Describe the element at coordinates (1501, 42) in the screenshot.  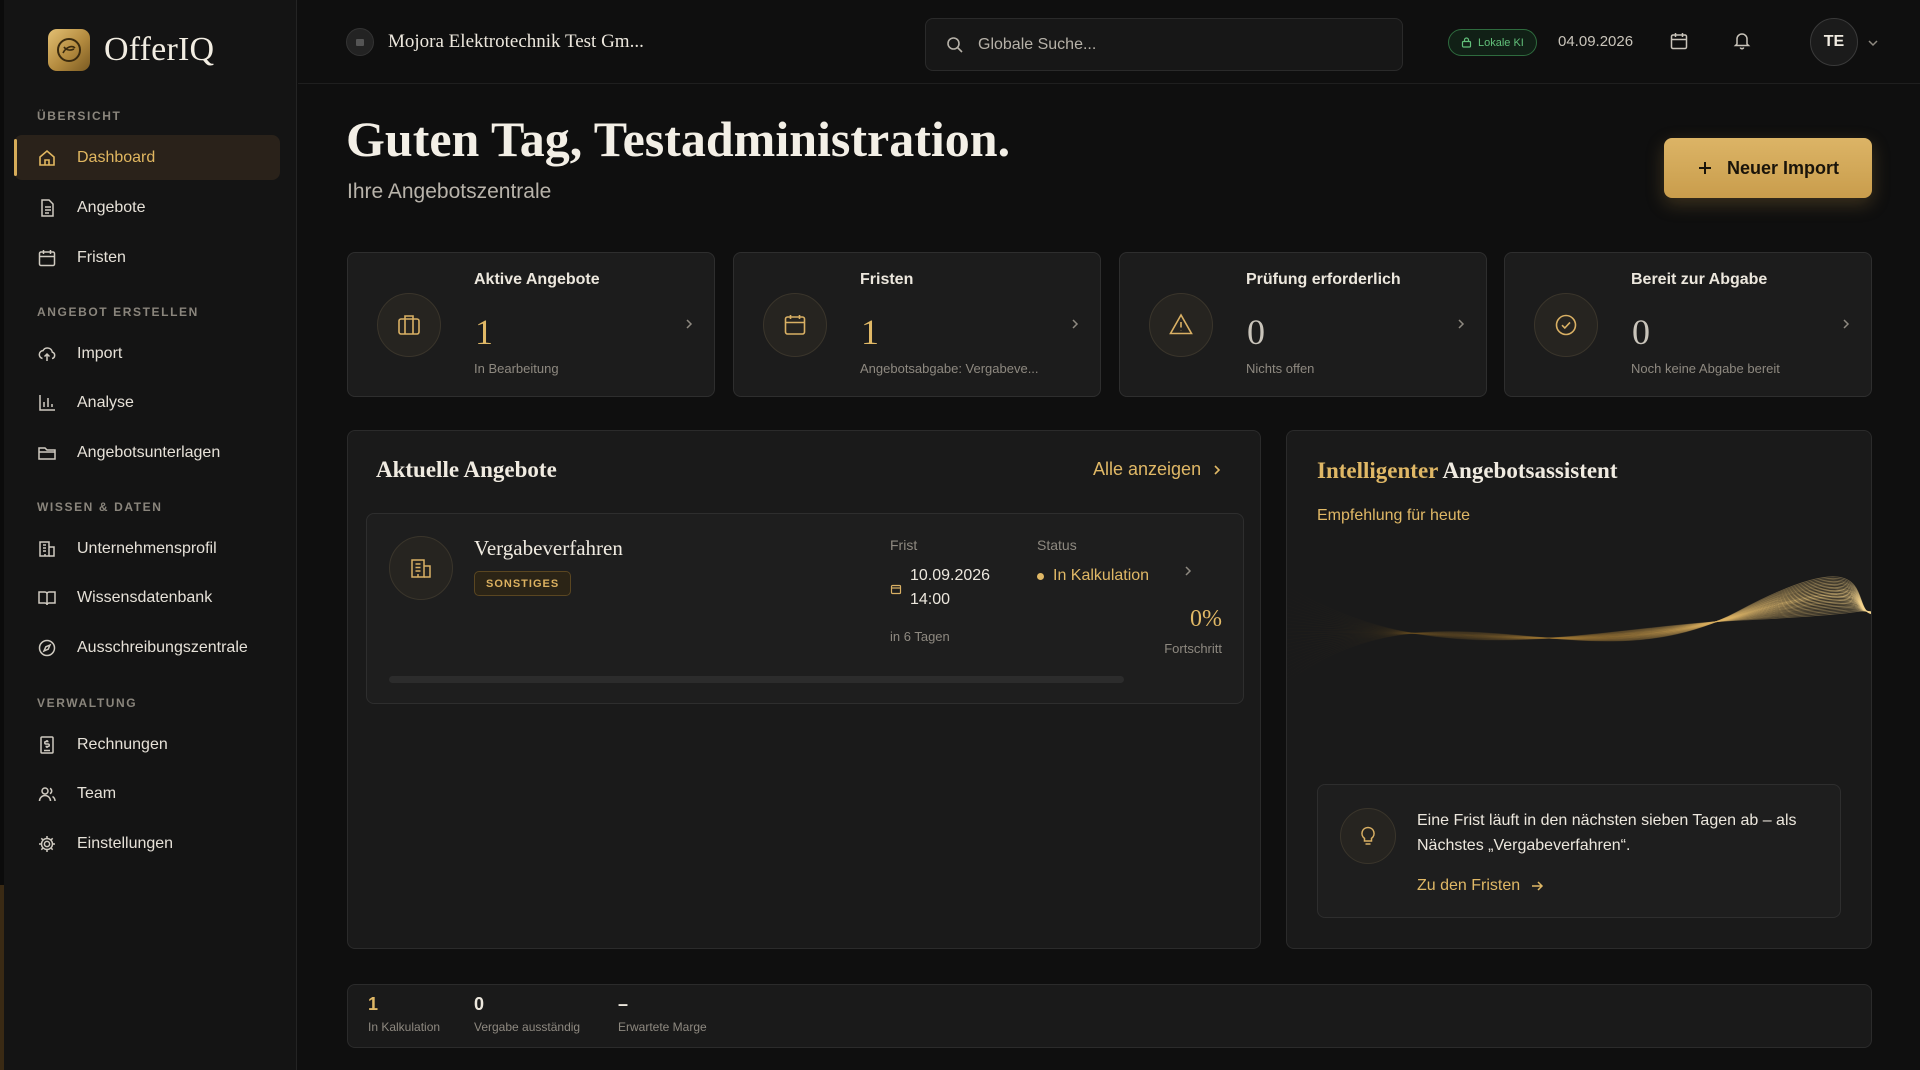
I see `ki-badge-label: Lokale KI` at that location.